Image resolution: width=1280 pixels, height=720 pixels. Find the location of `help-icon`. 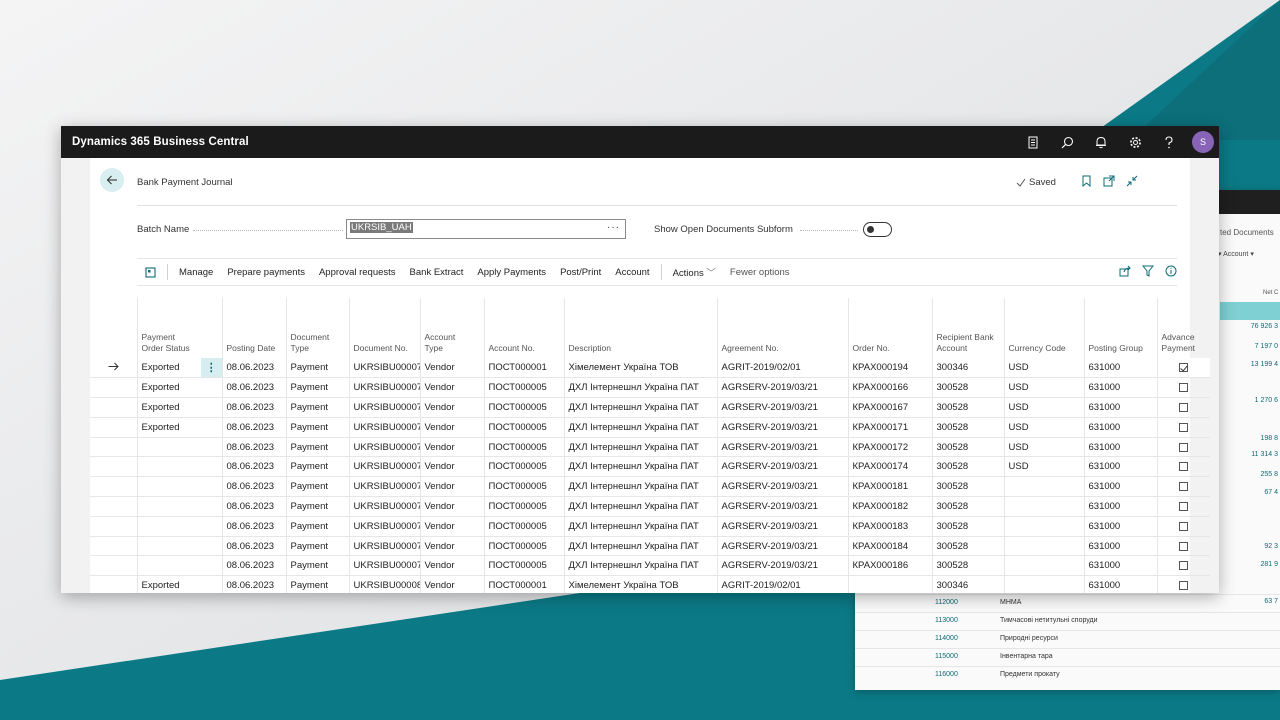

help-icon is located at coordinates (1169, 142).